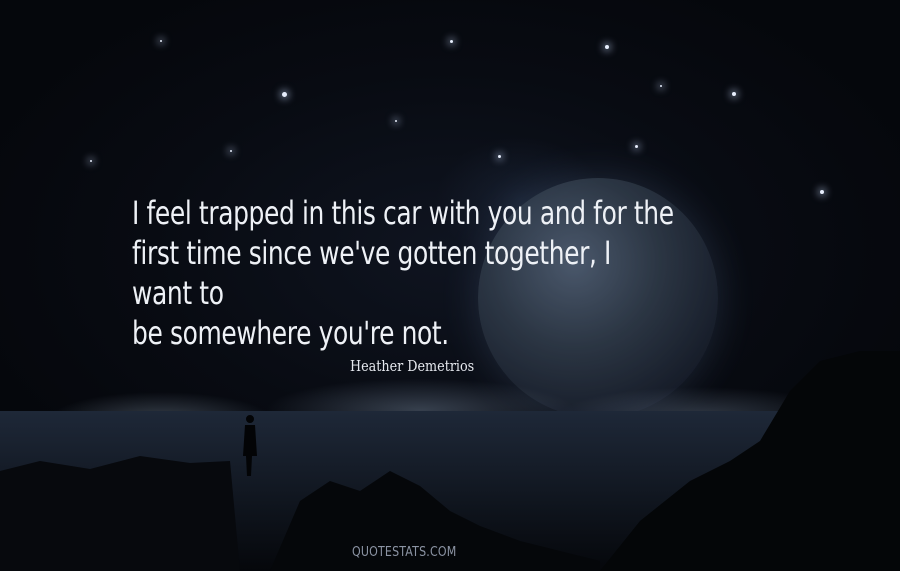  I want to click on quote-line-3: be somewhere you're not., so click(290, 333).